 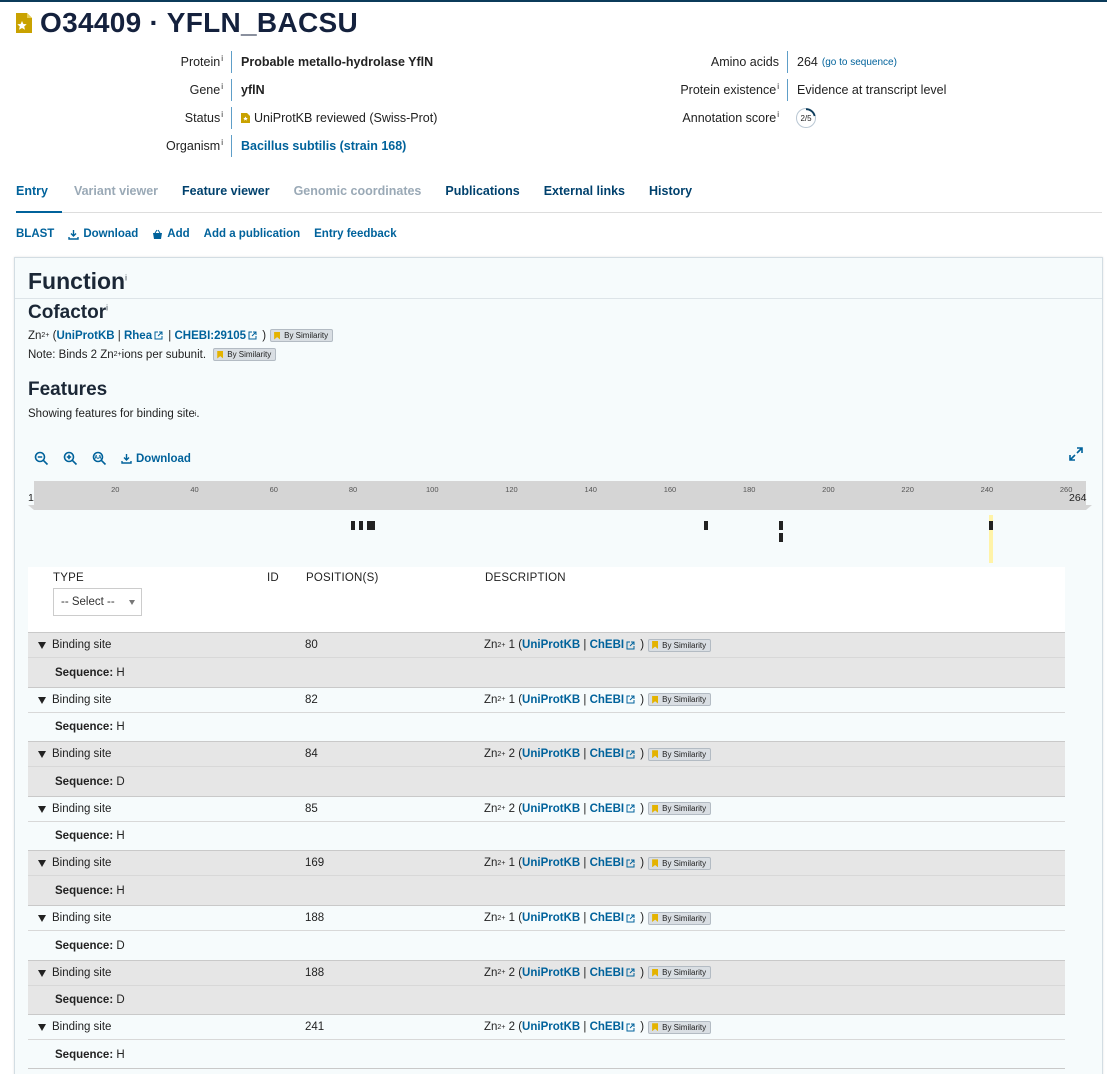 I want to click on feature-toolbar: AA Download, so click(x=112, y=458).